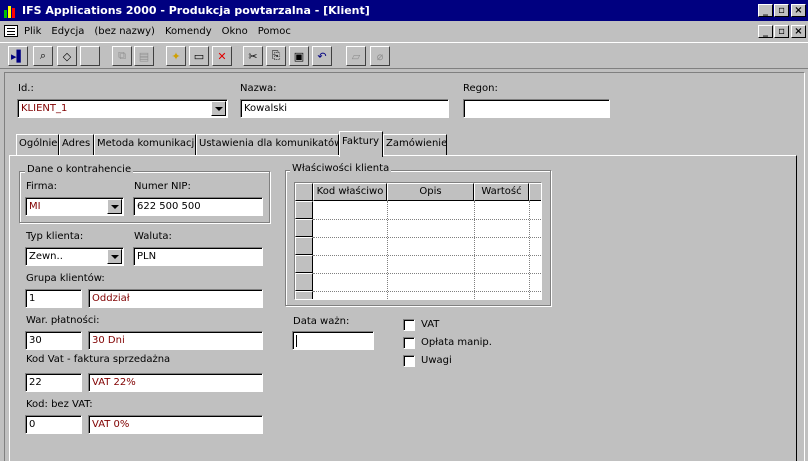 This screenshot has height=461, width=808. What do you see at coordinates (53, 340) in the screenshot?
I see `payment-terms-code-field: 30` at bounding box center [53, 340].